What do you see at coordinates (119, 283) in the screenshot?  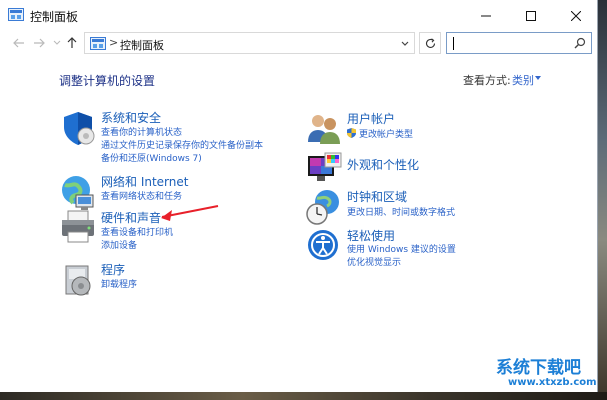 I see `category-link: 卸载程序` at bounding box center [119, 283].